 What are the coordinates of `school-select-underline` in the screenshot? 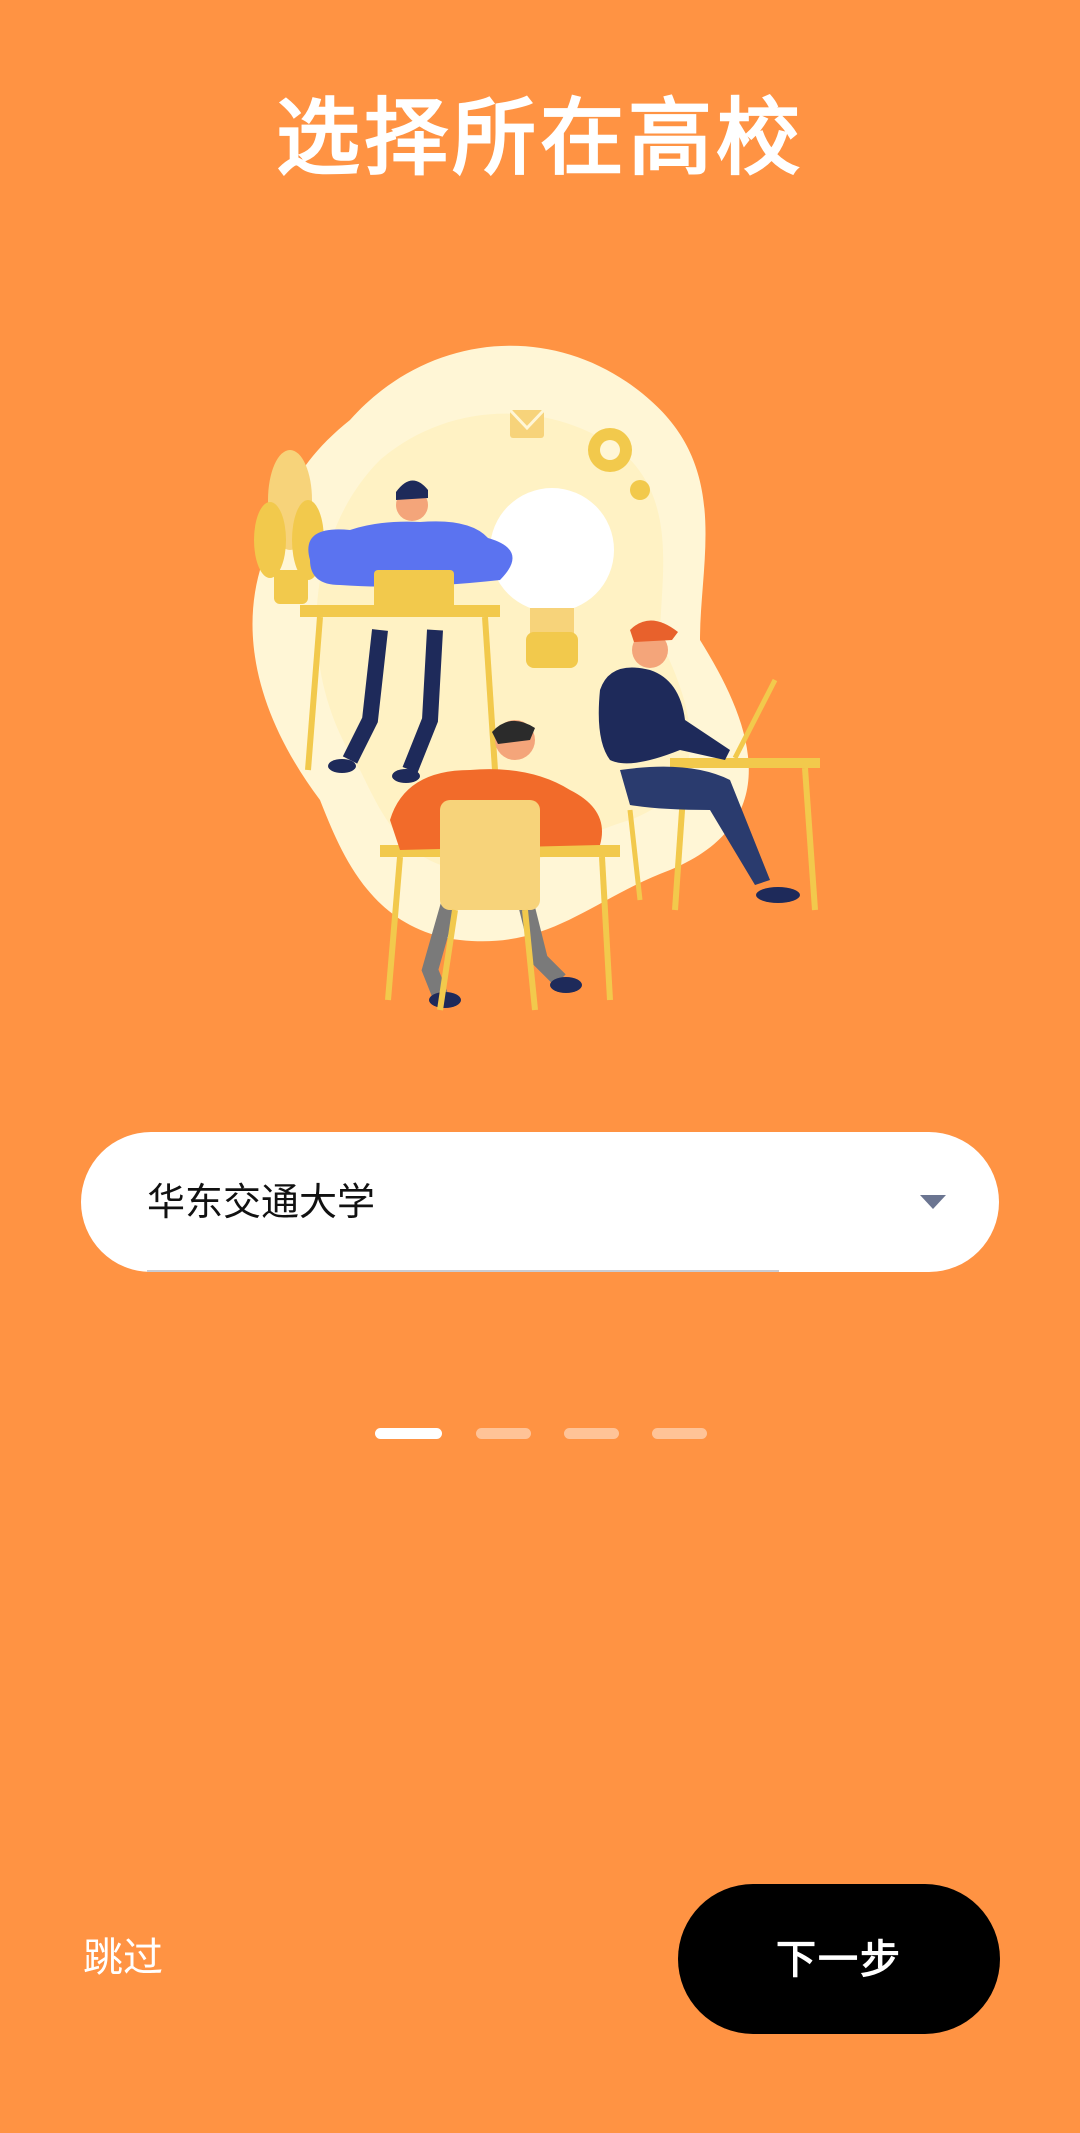 It's located at (463, 1271).